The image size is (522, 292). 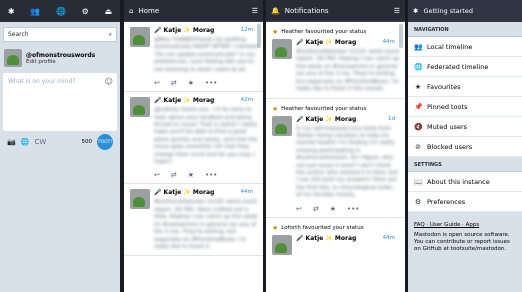 I want to click on status-actions: ↩ ⇄ ★ •••, so click(x=348, y=209).